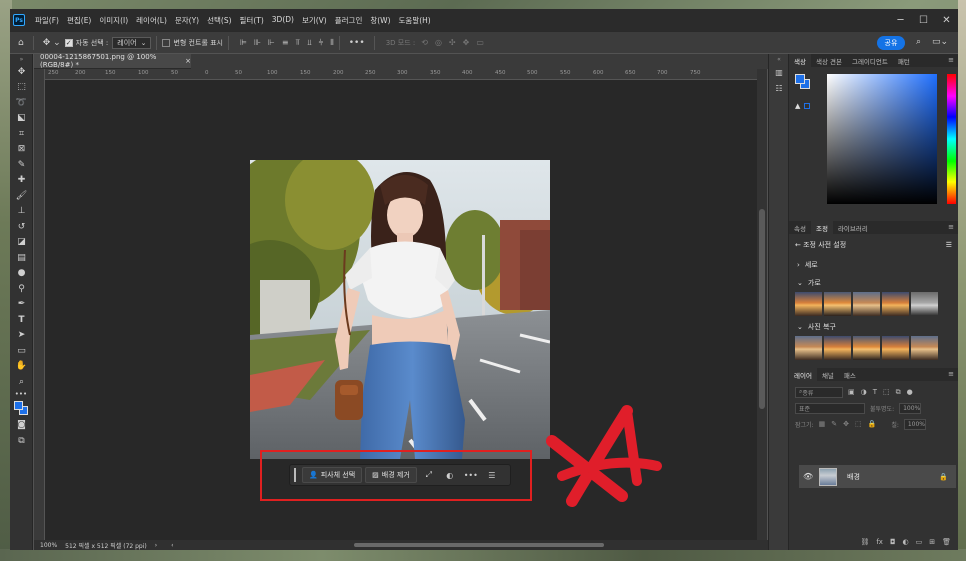 This screenshot has width=966, height=561. Describe the element at coordinates (872, 424) in the screenshot. I see `lock-all-icon: 🔒` at that location.